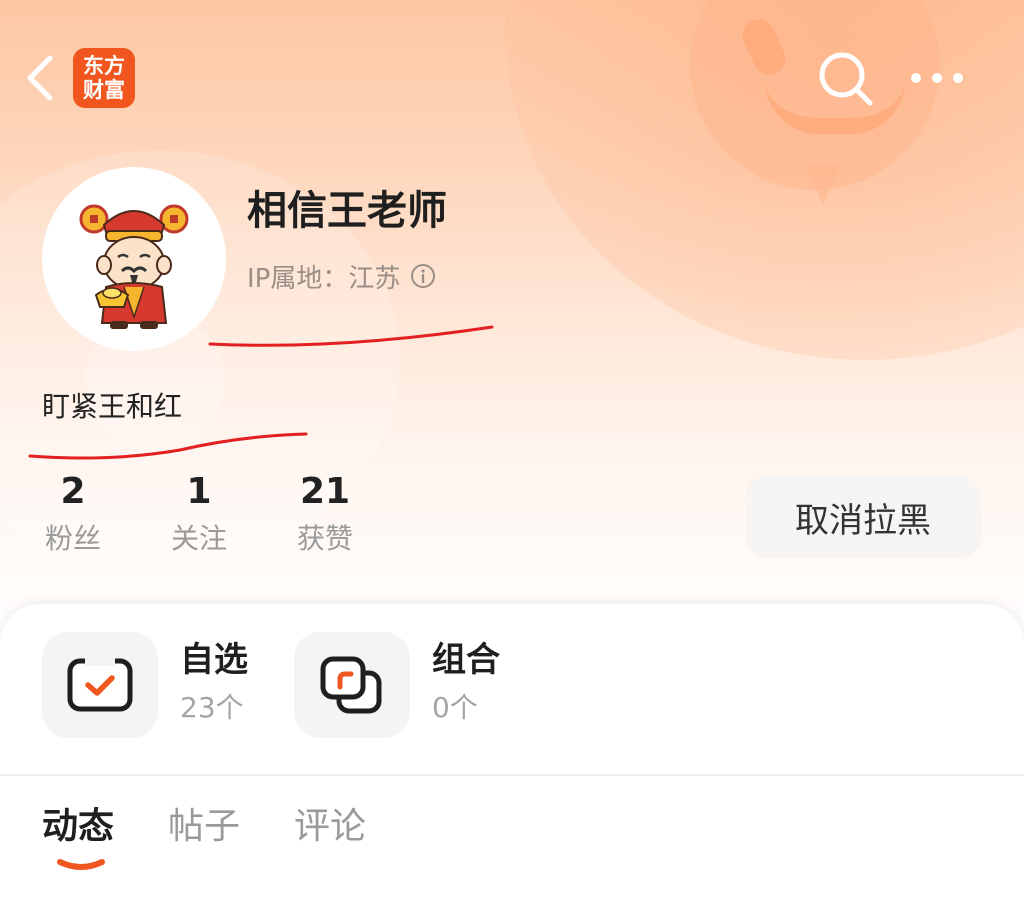 The width and height of the screenshot is (1024, 902). What do you see at coordinates (104, 90) in the screenshot?
I see `app-logo-line2: 财富` at bounding box center [104, 90].